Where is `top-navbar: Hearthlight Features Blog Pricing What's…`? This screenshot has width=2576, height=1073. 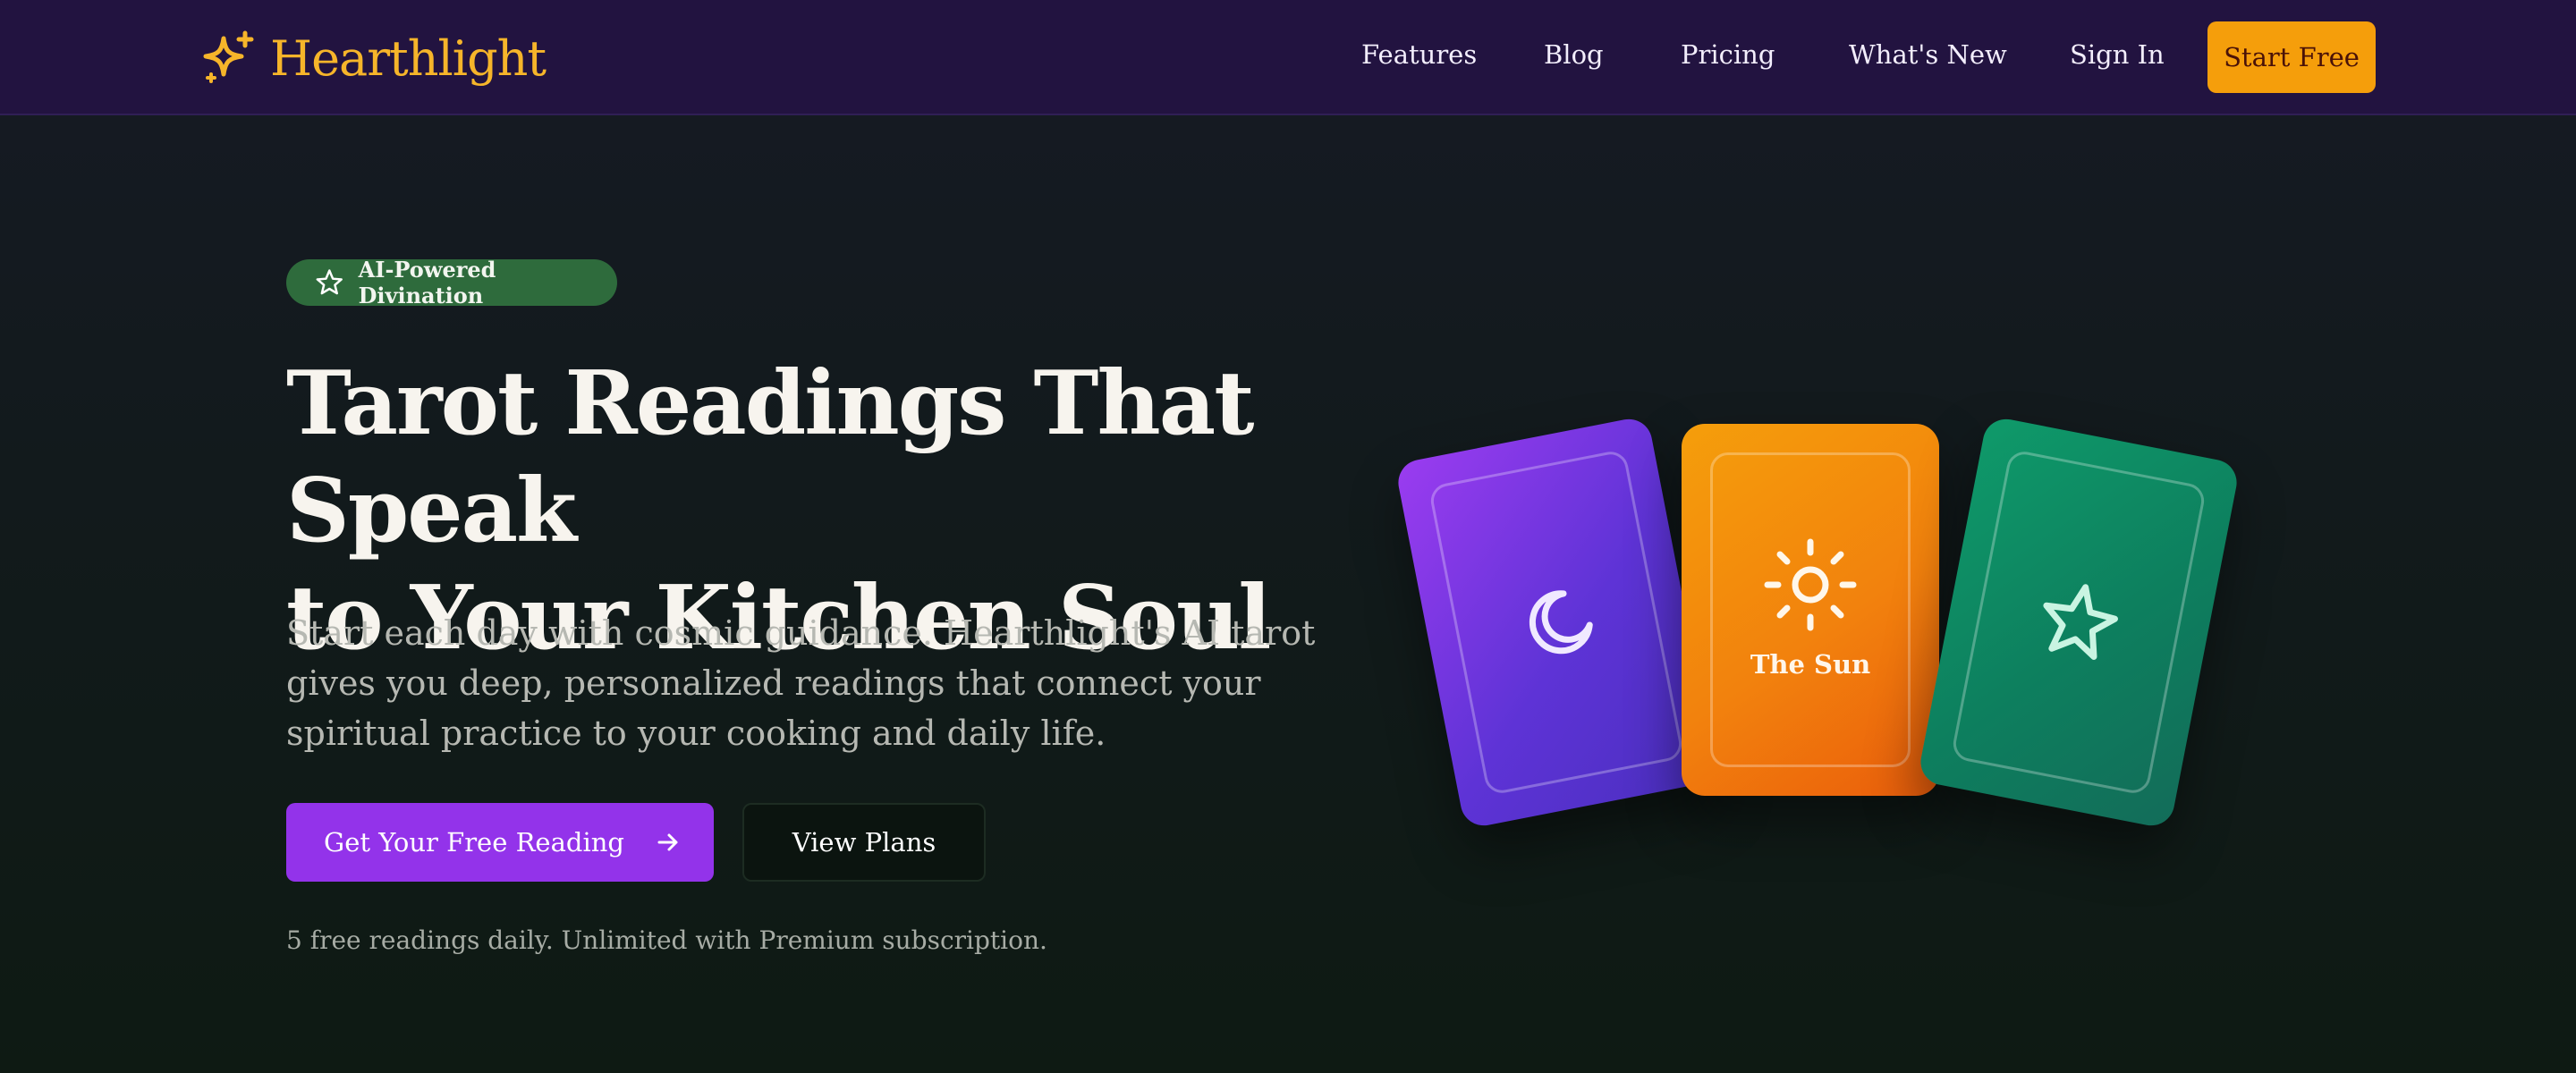
top-navbar: Hearthlight Features Blog Pricing What's… is located at coordinates (1288, 58).